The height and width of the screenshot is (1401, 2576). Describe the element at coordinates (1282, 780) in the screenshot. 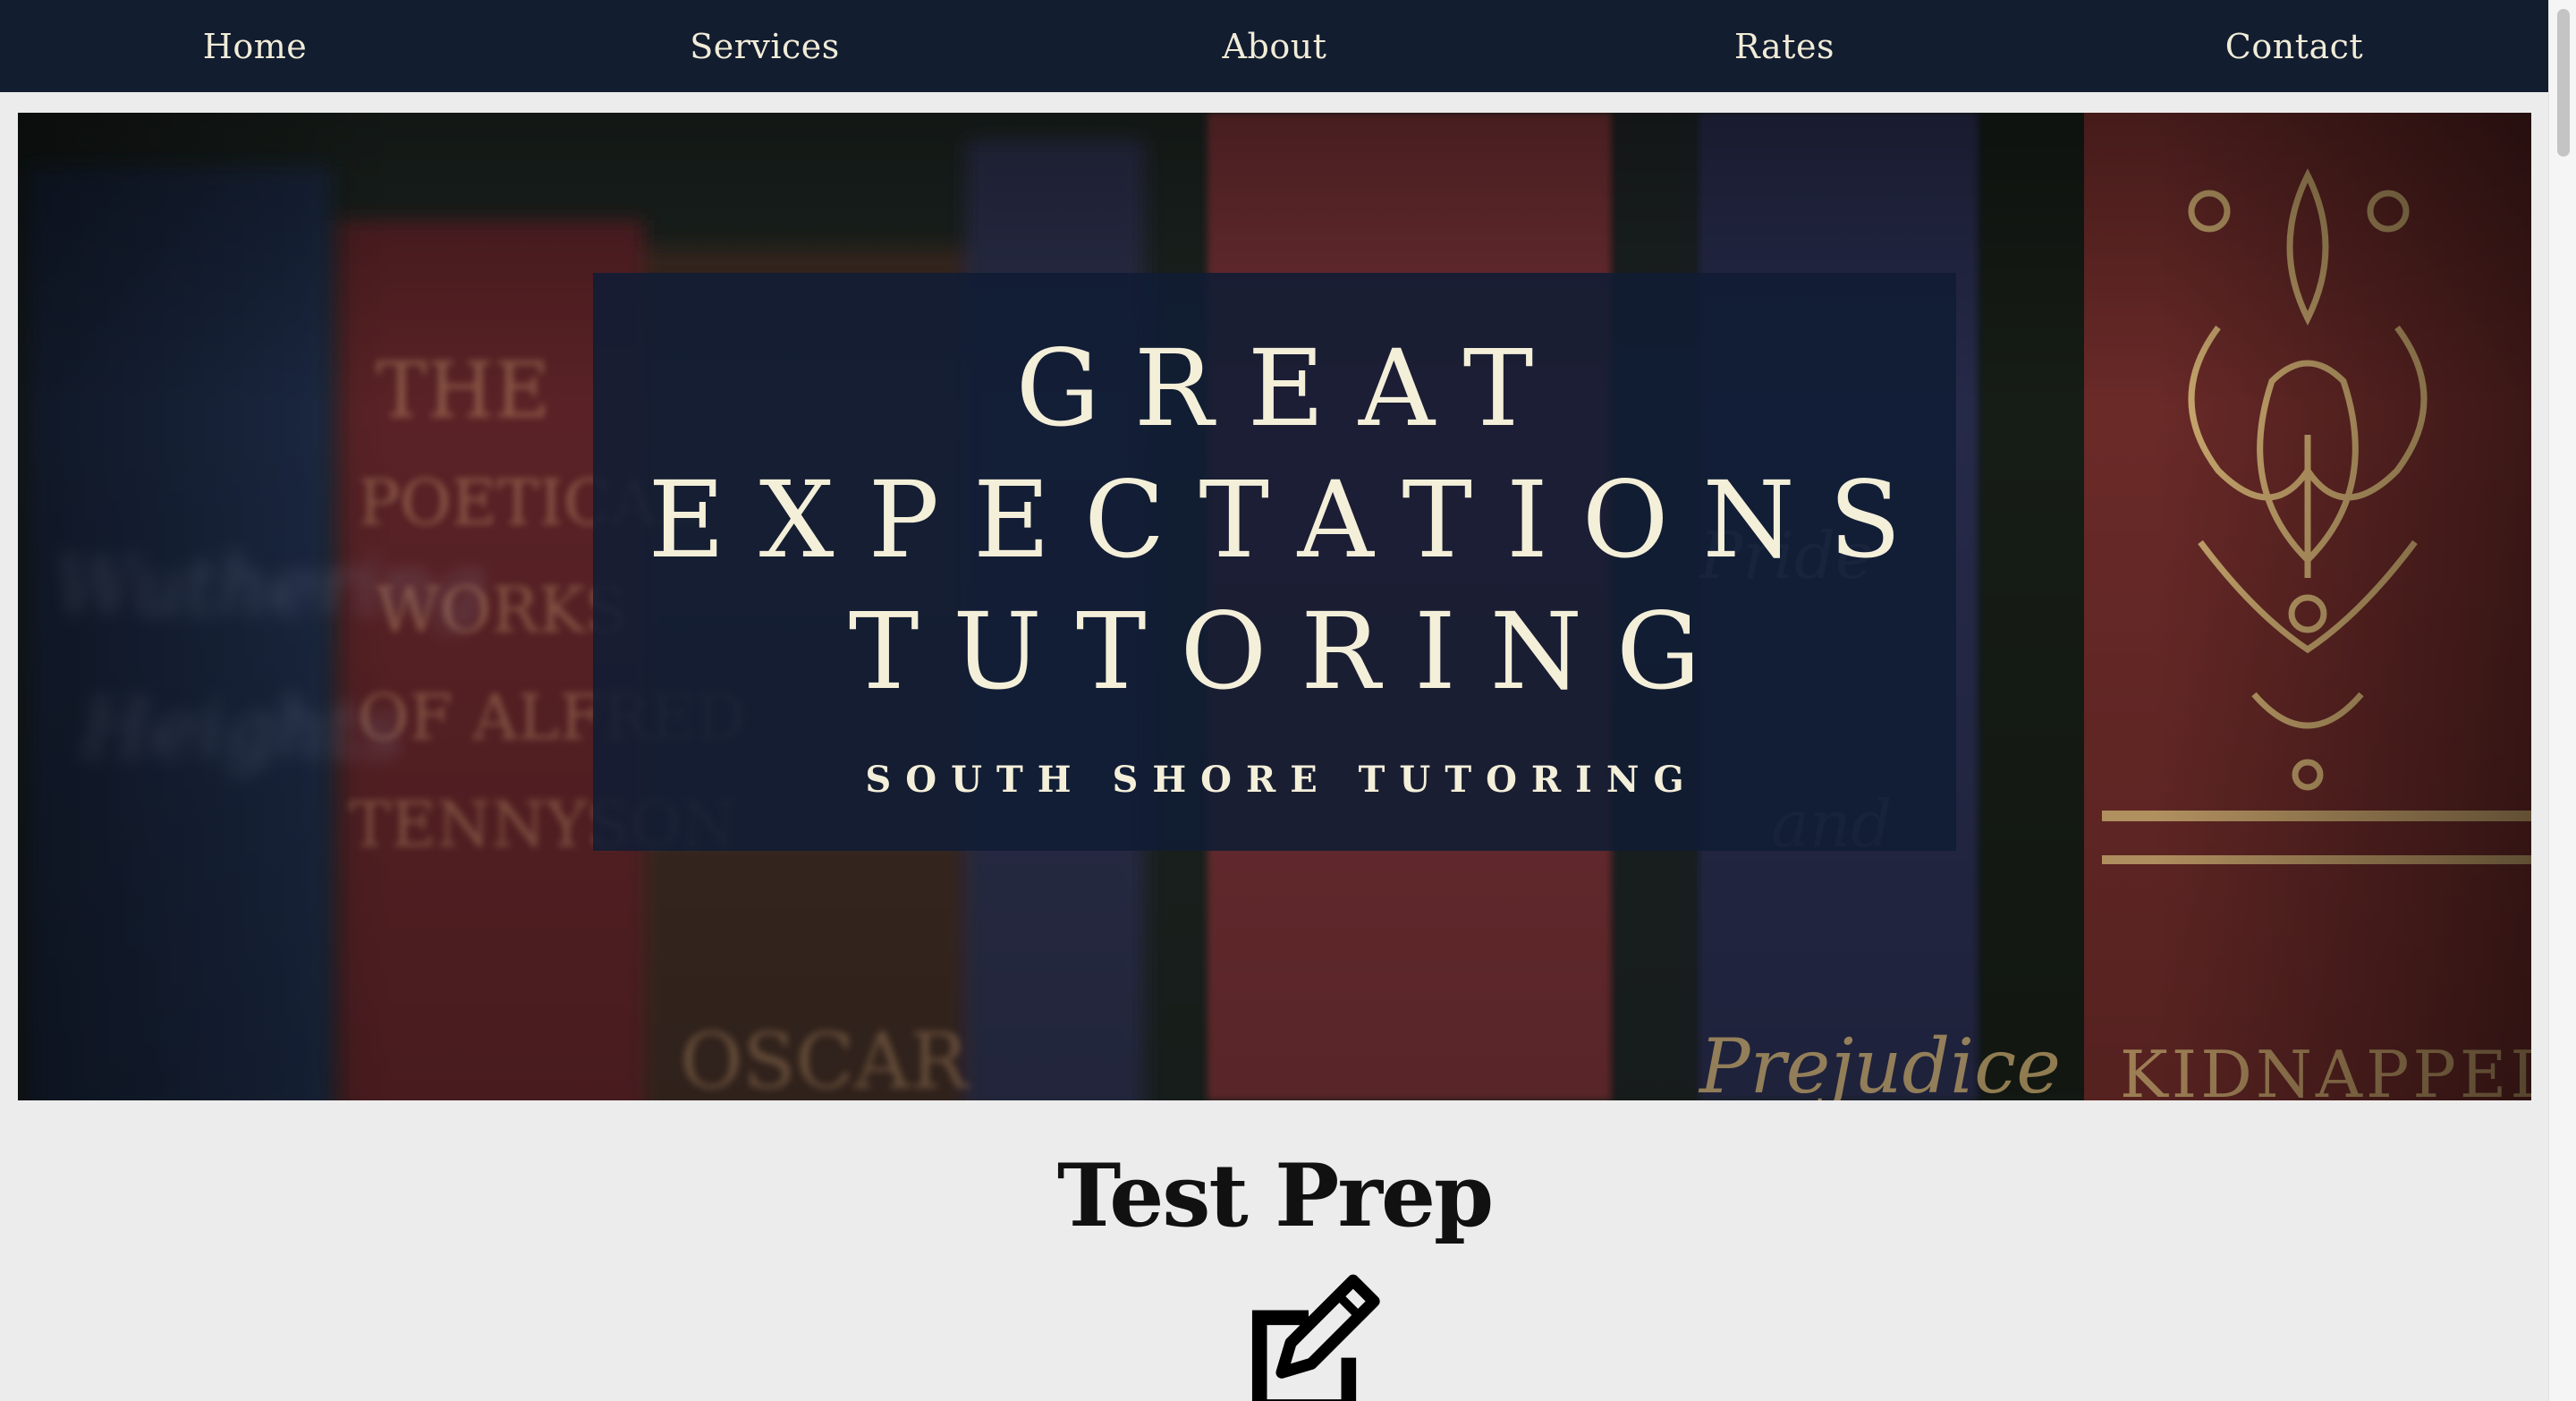

I see `hero-tagline: SOUTH SHORE TUTORING` at that location.